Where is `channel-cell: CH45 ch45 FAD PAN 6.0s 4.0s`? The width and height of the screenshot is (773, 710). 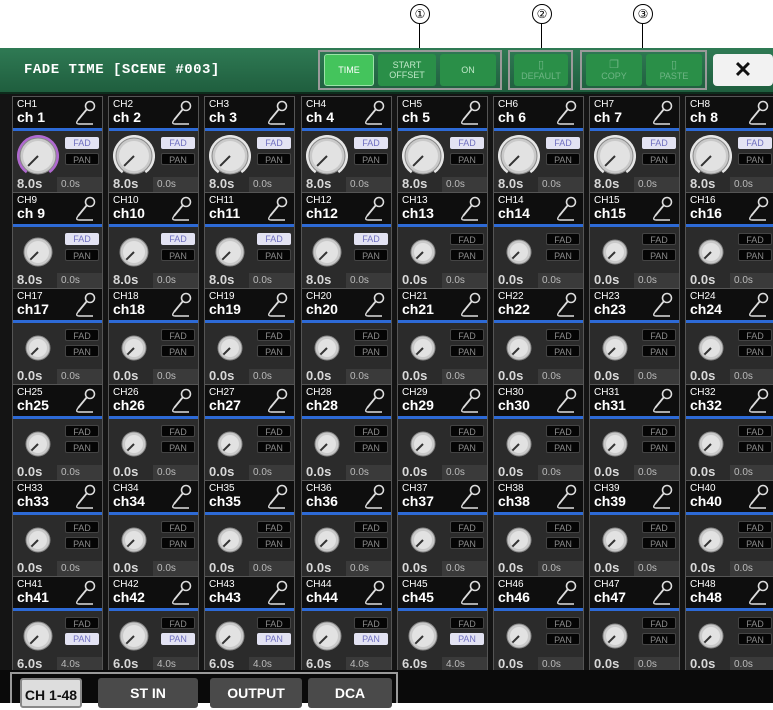
channel-cell: CH45 ch45 FAD PAN 6.0s 4.0s is located at coordinates (442, 625).